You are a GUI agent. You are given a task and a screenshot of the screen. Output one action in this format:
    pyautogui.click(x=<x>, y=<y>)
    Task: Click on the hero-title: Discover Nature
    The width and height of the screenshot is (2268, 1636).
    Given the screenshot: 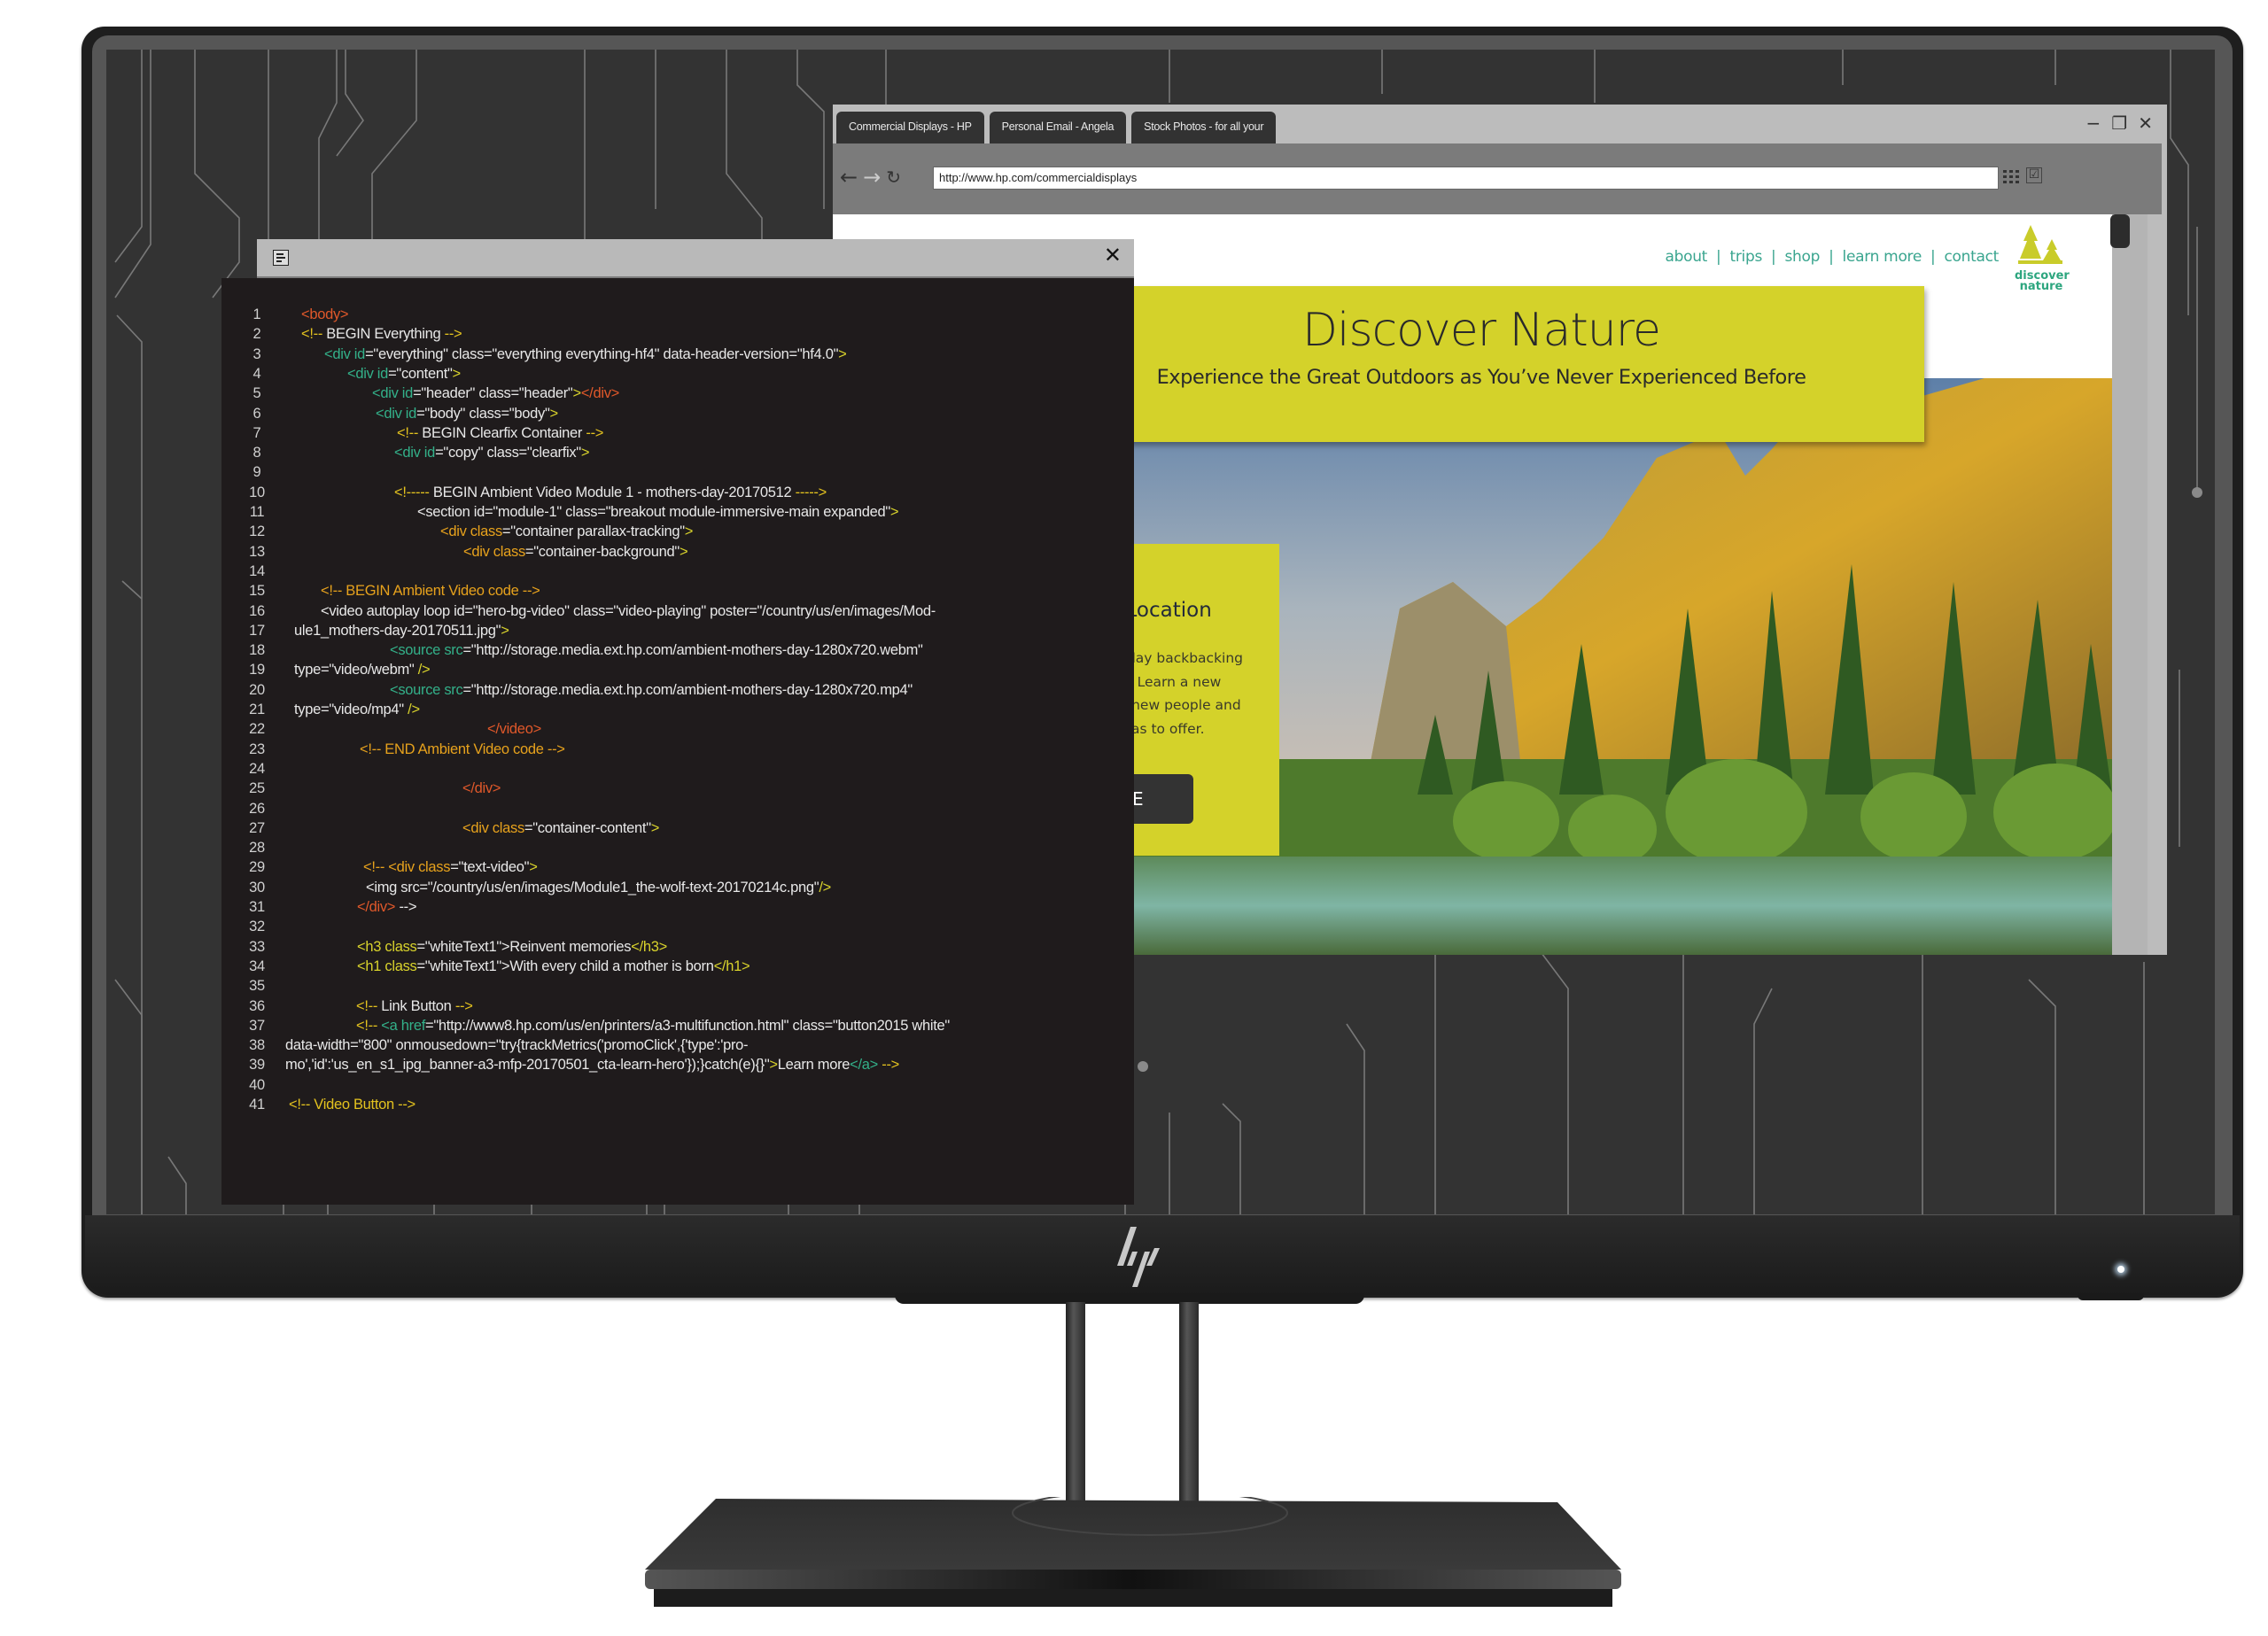 What is the action you would take?
    pyautogui.click(x=1481, y=330)
    